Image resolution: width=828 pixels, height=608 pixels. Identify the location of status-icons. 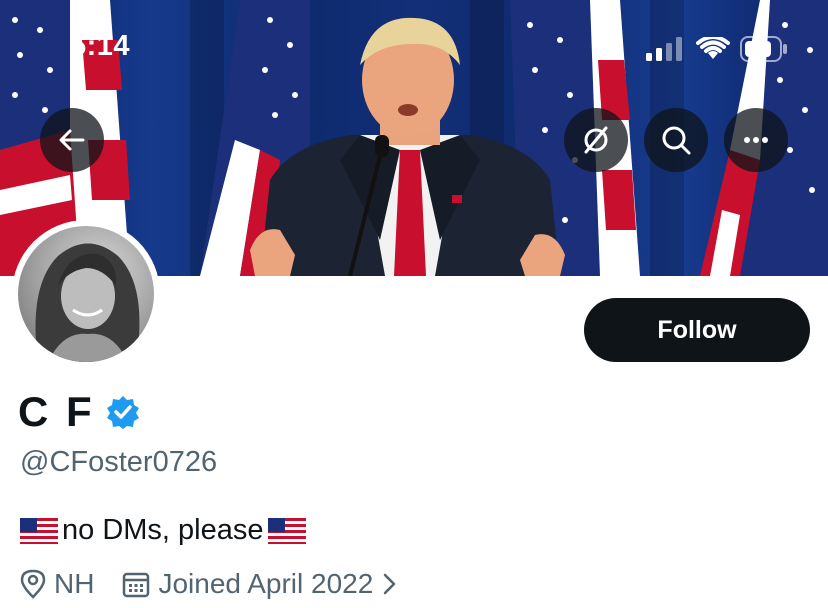
(717, 49).